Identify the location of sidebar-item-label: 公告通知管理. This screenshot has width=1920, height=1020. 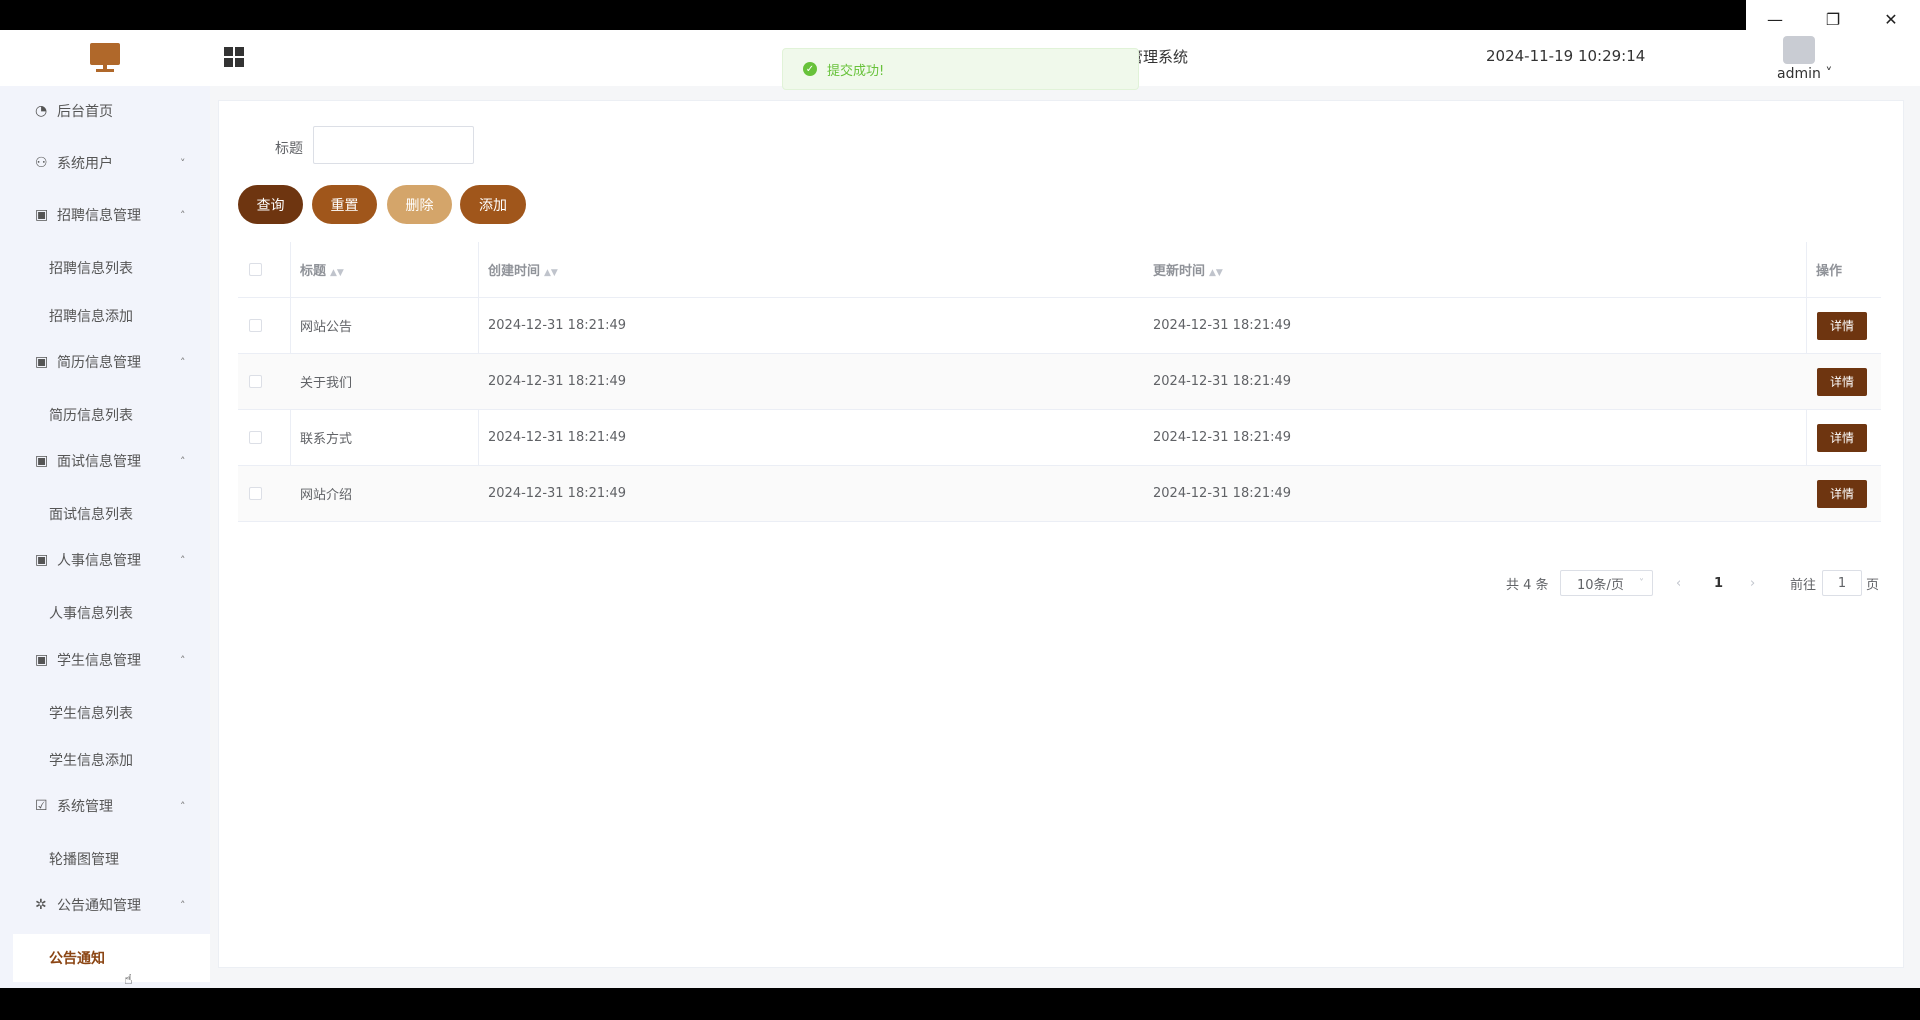
(99, 906).